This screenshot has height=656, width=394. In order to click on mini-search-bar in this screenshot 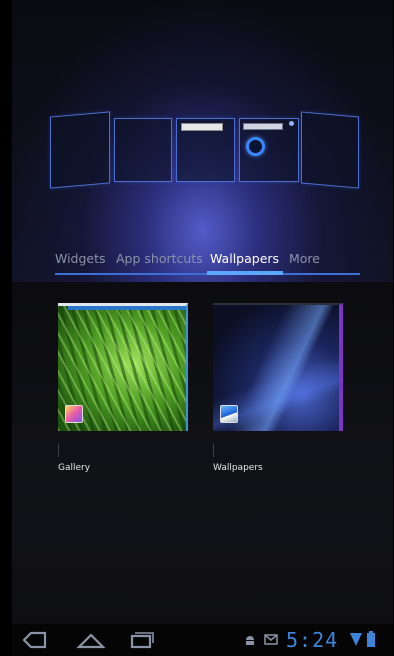, I will do `click(263, 126)`.